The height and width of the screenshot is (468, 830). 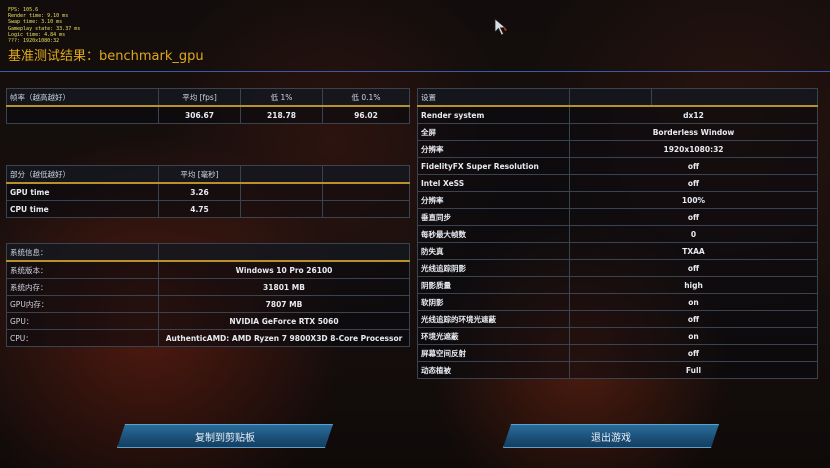 What do you see at coordinates (493, 183) in the screenshot?
I see `settings-row-label: Intel XeSS` at bounding box center [493, 183].